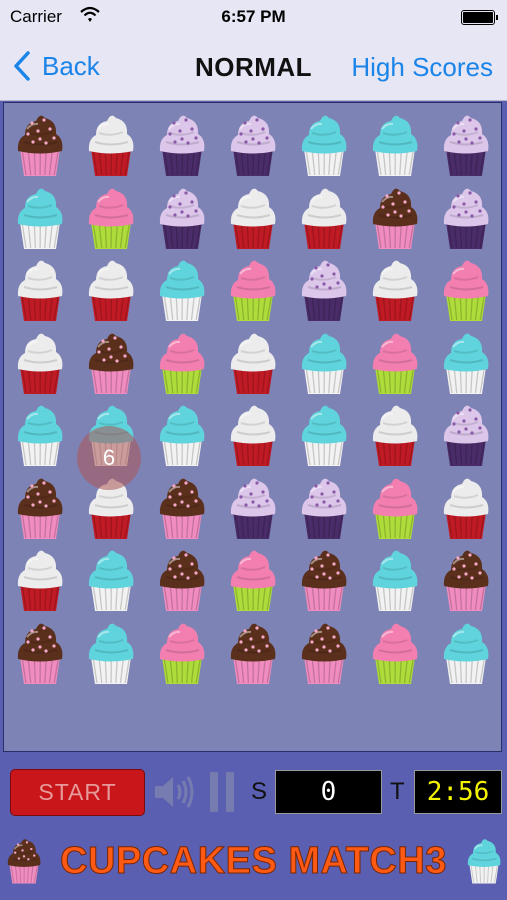 This screenshot has width=507, height=900. Describe the element at coordinates (56, 66) in the screenshot. I see `back-button: Back` at that location.